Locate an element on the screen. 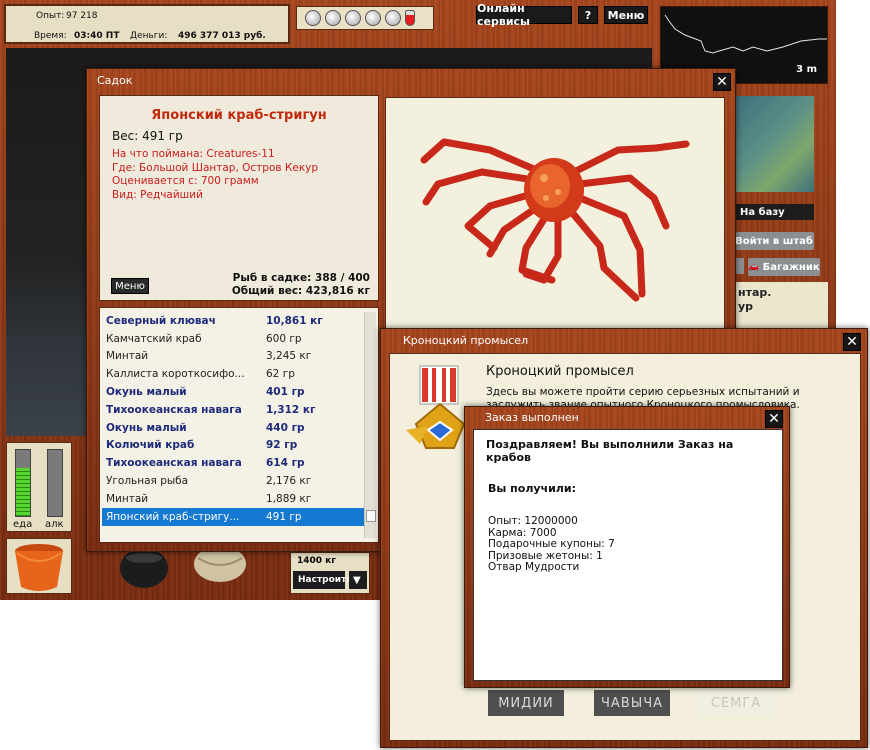  fish-list-row: Угольная рыба 2,176 кг is located at coordinates (234, 481).